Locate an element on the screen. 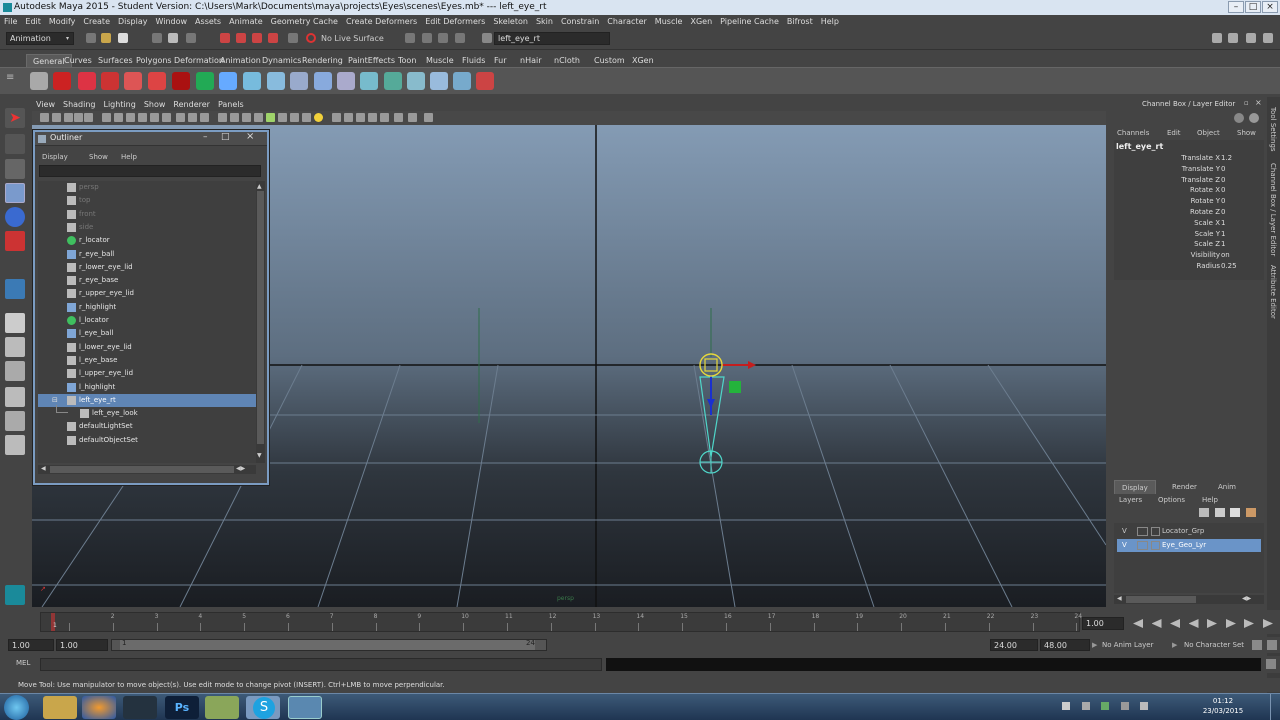 Image resolution: width=1280 pixels, height=720 pixels. menu-edit: Edit is located at coordinates (33, 21).